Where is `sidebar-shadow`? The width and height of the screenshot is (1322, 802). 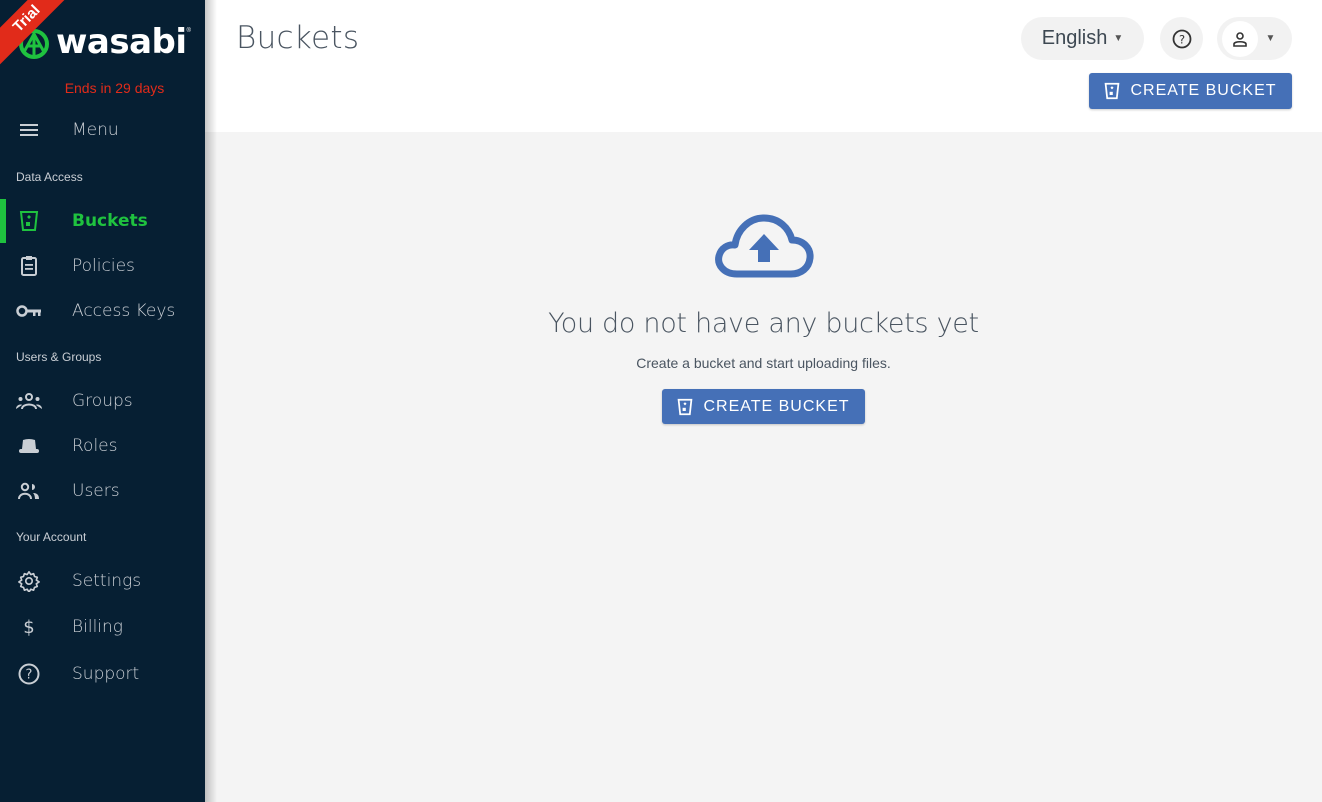
sidebar-shadow is located at coordinates (211, 401).